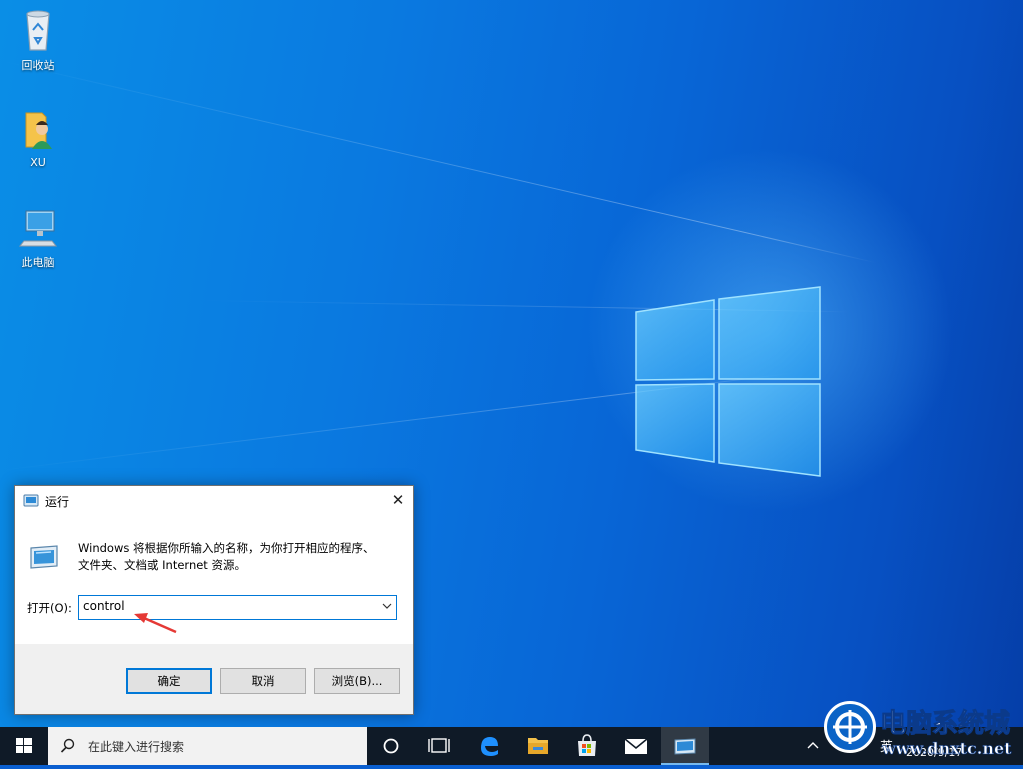  I want to click on taskbar-cortana, so click(391, 746).